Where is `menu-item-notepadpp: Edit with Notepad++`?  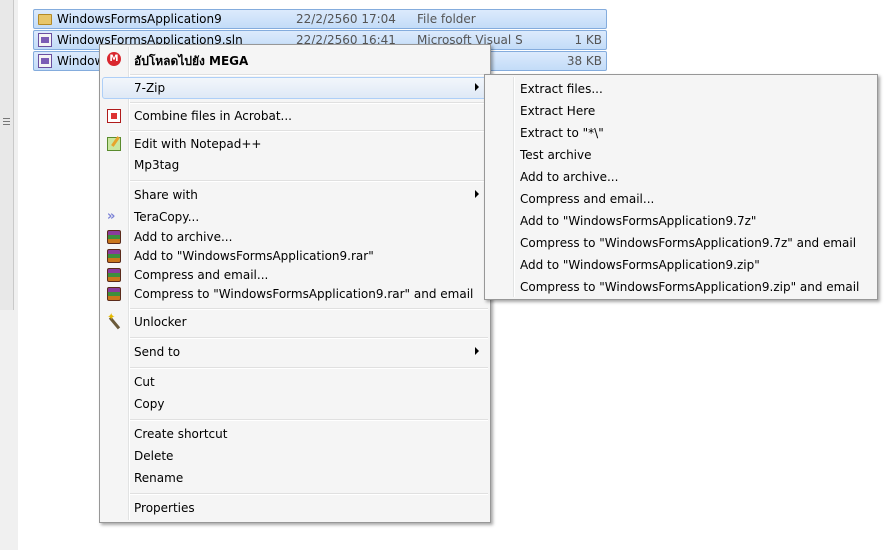
menu-item-notepadpp: Edit with Notepad++ is located at coordinates (295, 144).